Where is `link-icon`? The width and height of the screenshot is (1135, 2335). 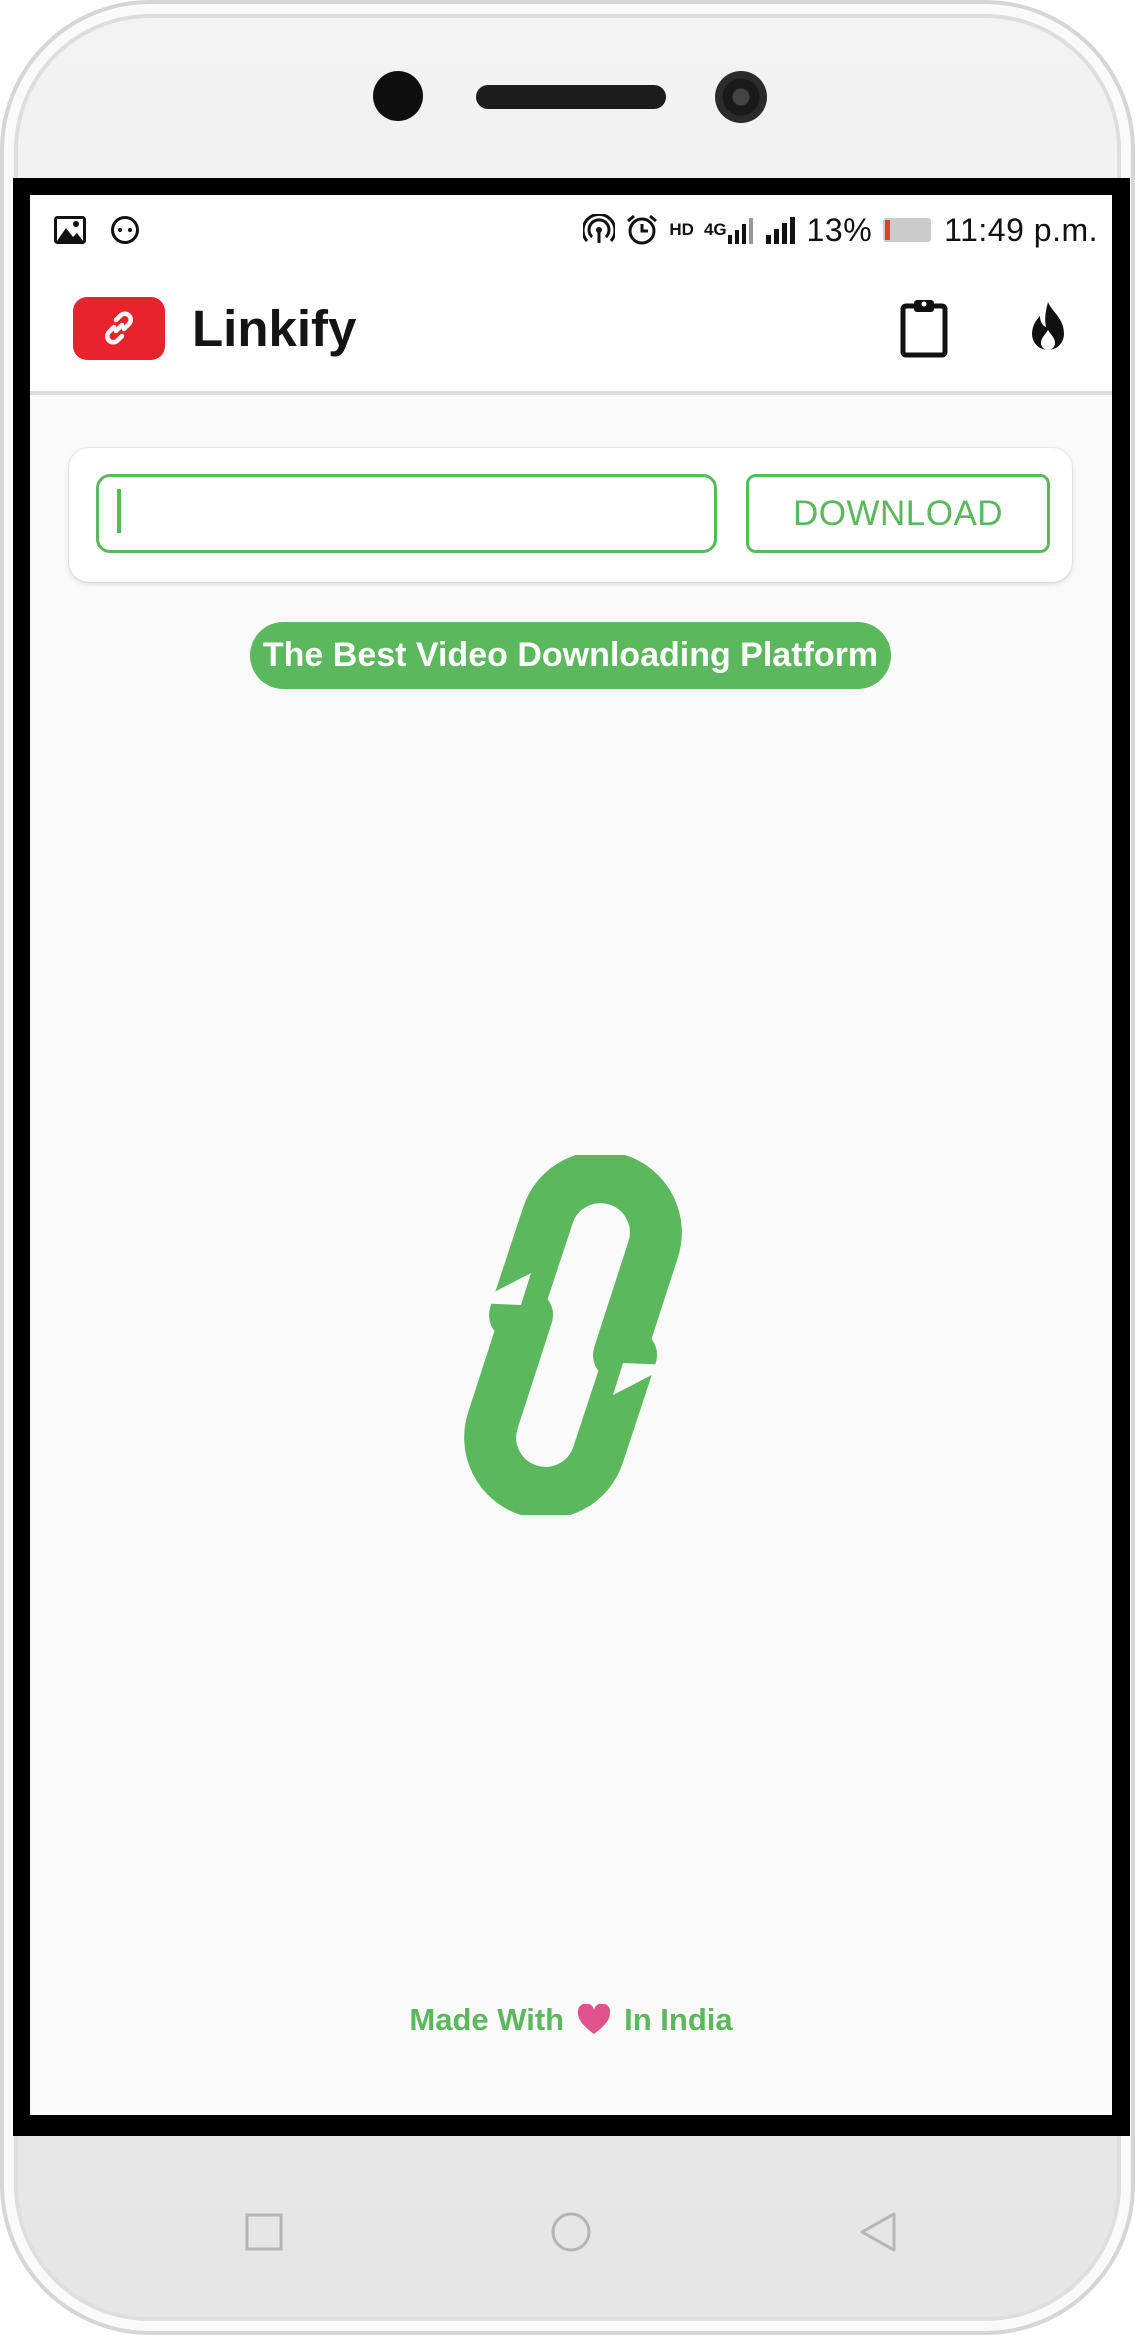
link-icon is located at coordinates (119, 328).